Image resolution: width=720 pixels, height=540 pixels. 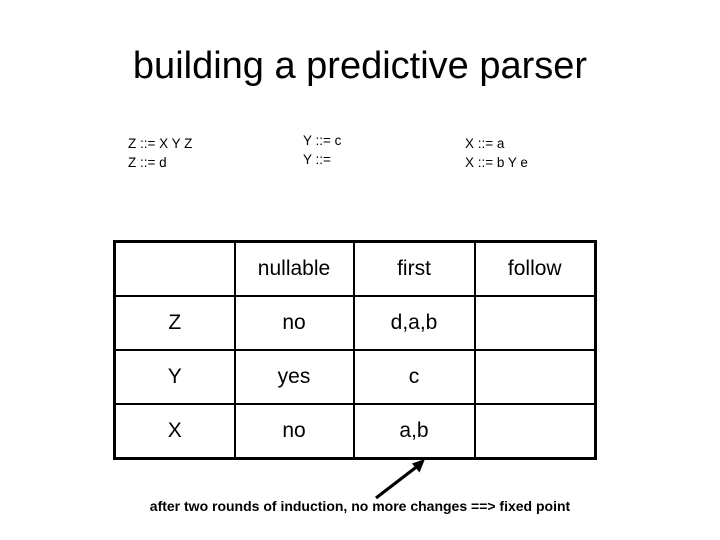 I want to click on cell-symbol: Z, so click(x=174, y=323).